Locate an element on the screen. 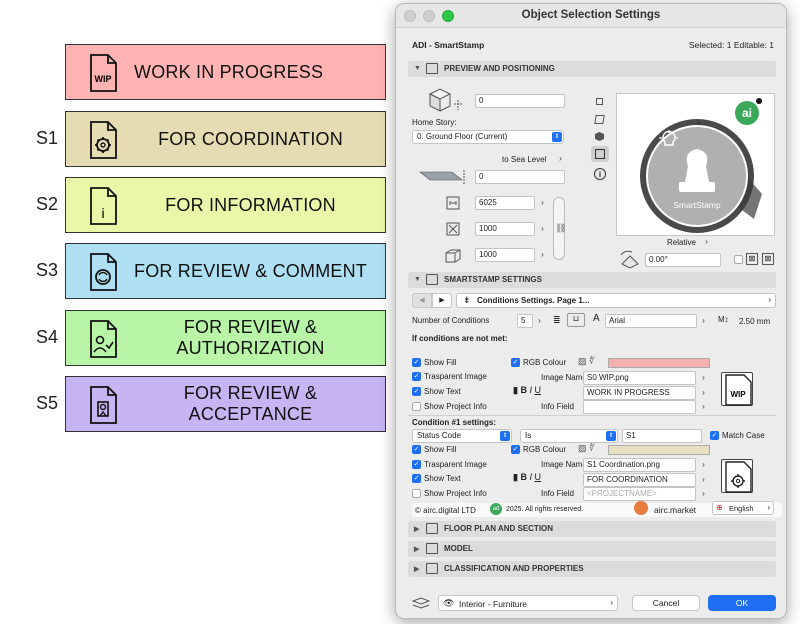 This screenshot has height=624, width=800. section-smartstamp-settings: ▼ SMARTSTAMP SETTINGS is located at coordinates (592, 280).